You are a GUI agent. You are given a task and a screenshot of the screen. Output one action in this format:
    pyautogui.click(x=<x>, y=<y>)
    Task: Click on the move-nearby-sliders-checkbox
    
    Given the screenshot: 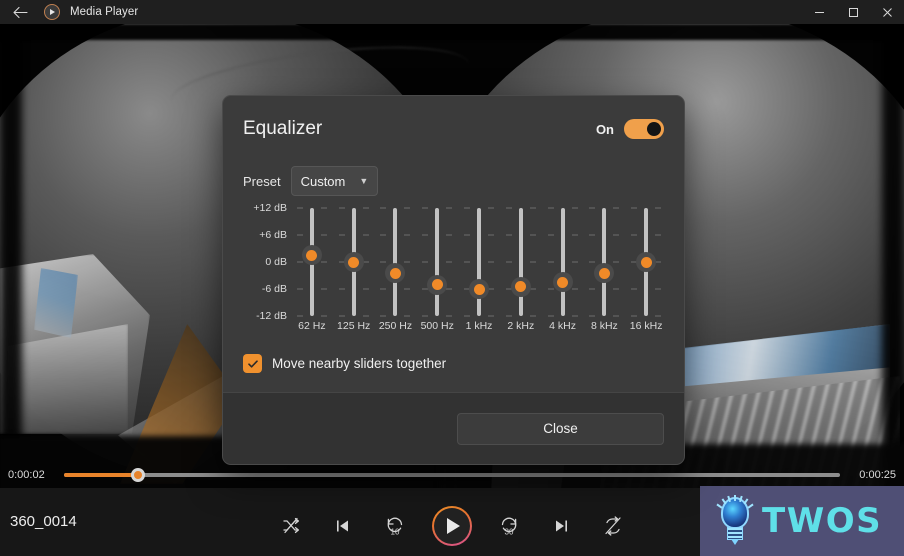 What is the action you would take?
    pyautogui.click(x=252, y=363)
    